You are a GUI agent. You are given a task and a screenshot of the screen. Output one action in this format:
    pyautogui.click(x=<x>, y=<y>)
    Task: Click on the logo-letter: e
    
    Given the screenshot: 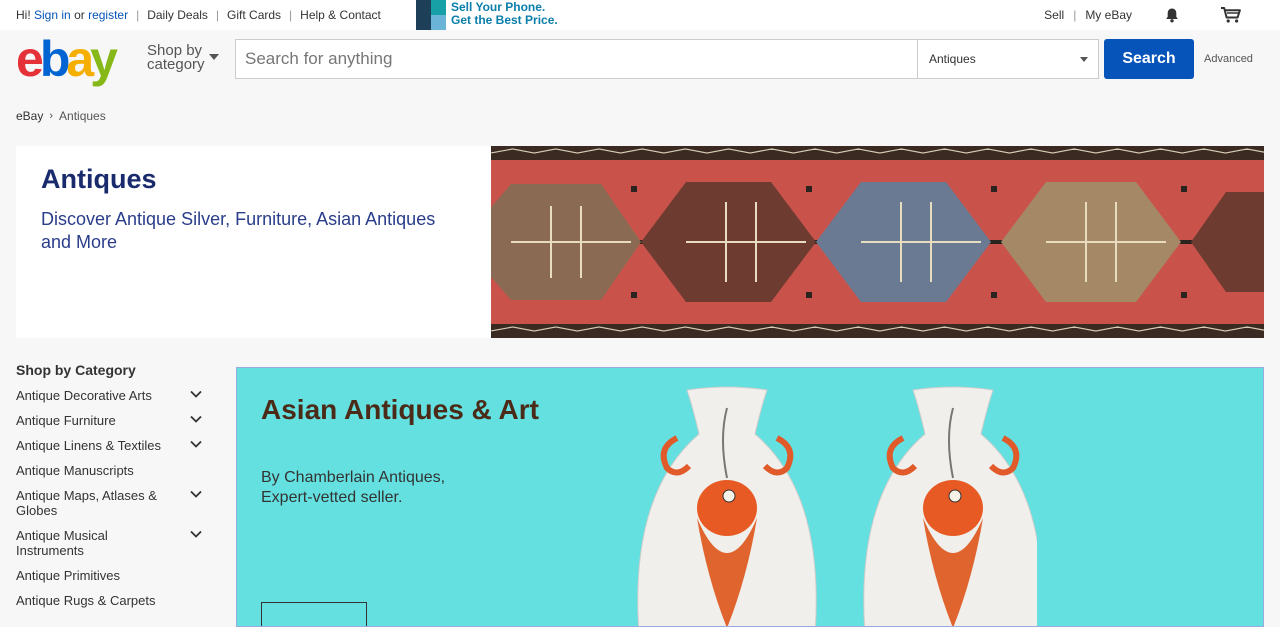 What is the action you would take?
    pyautogui.click(x=30, y=59)
    